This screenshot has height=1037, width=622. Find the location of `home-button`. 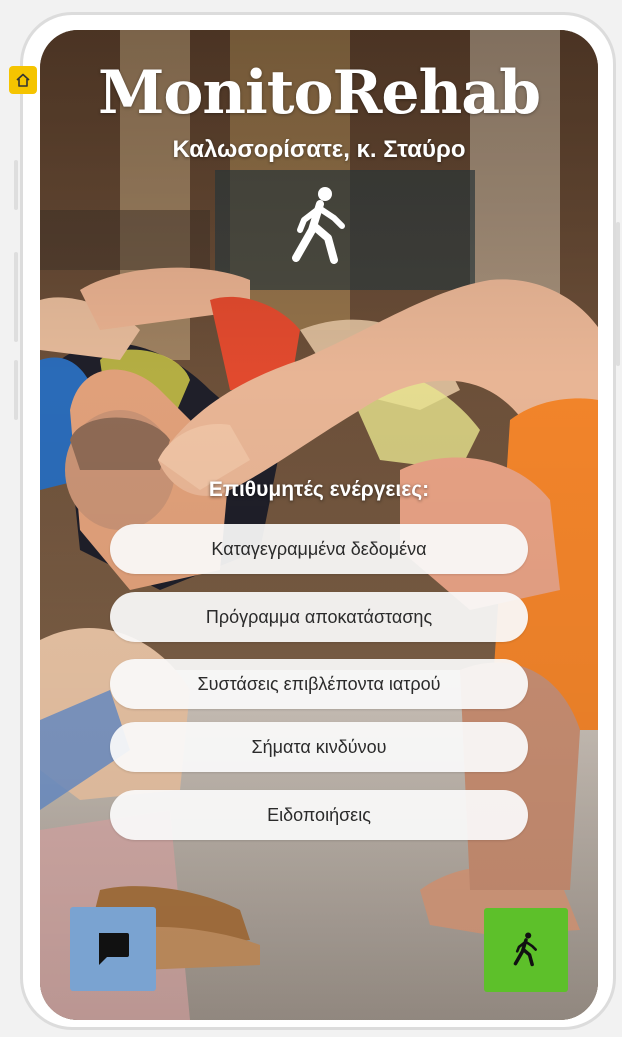

home-button is located at coordinates (23, 80).